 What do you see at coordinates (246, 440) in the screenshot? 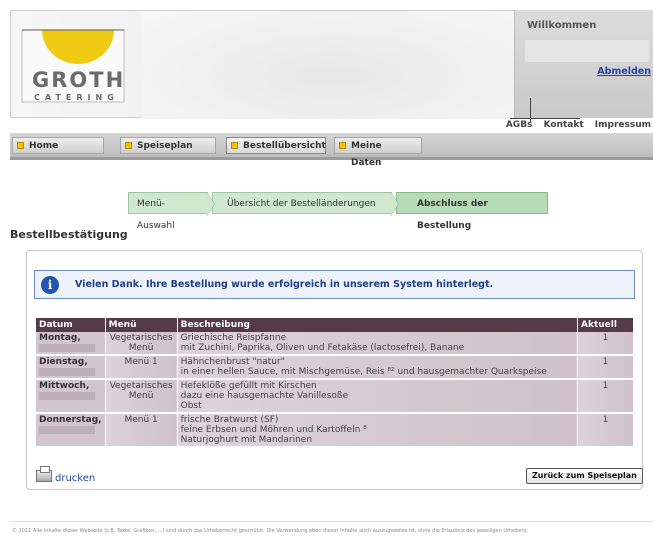
I see `description-line: Naturjoghurt mit Mandarinen` at bounding box center [246, 440].